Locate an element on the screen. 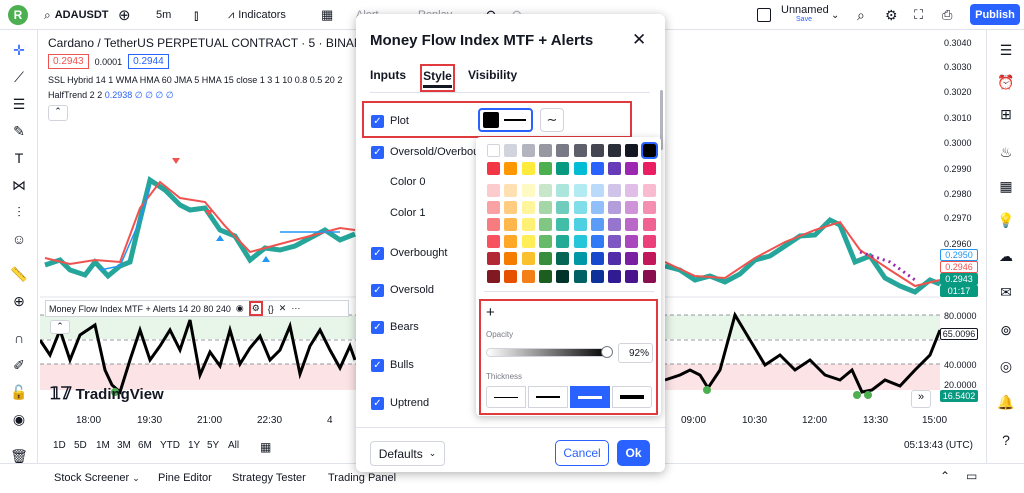 Image resolution: width=1024 pixels, height=493 pixels. tab-style: Style is located at coordinates (437, 78).